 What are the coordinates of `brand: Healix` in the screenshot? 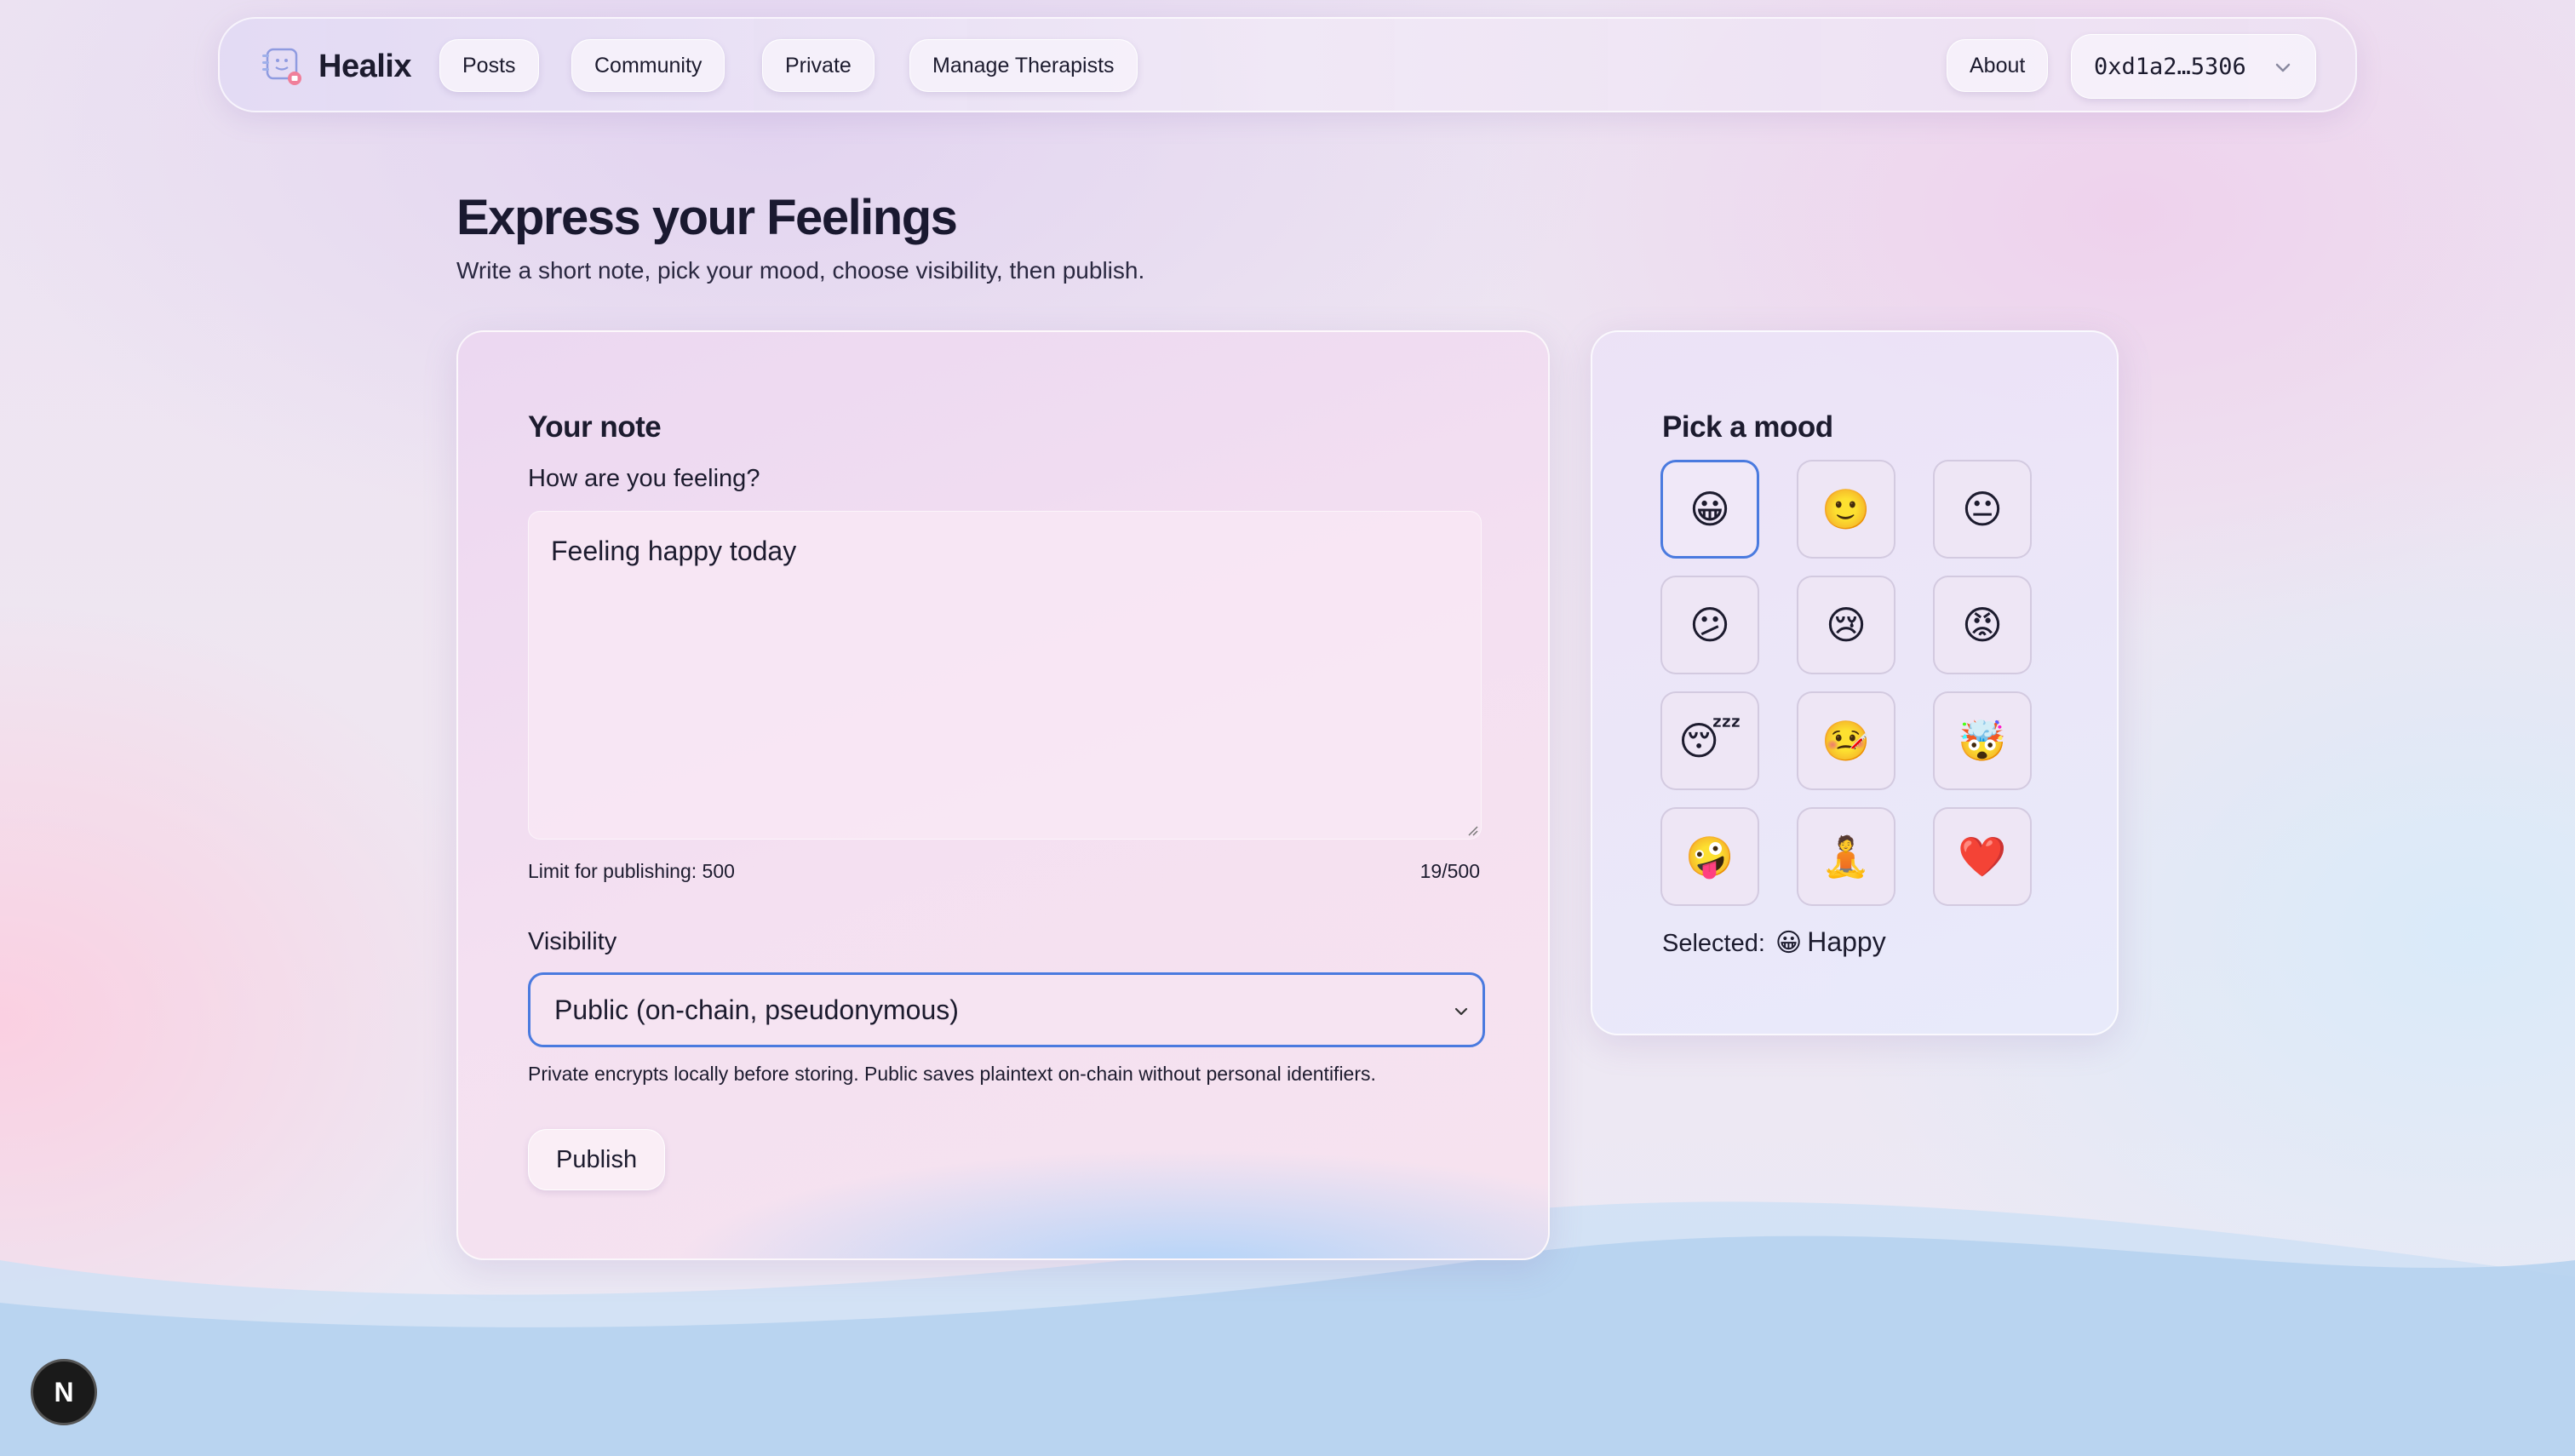 It's located at (336, 67).